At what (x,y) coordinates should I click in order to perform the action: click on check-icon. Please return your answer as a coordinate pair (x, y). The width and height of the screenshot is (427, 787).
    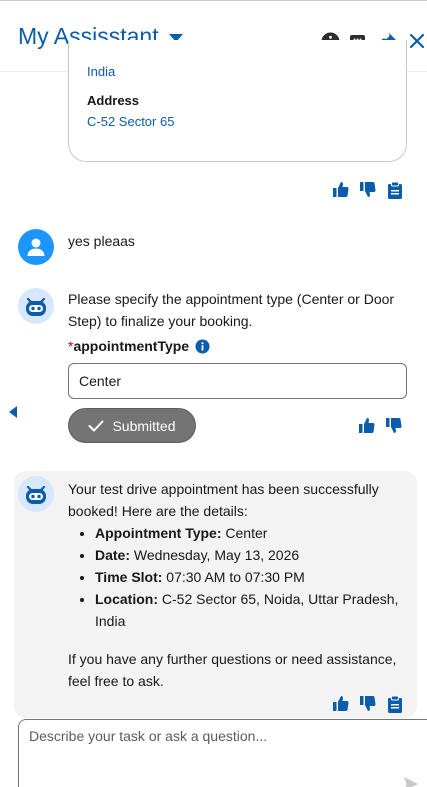
    Looking at the image, I should click on (96, 425).